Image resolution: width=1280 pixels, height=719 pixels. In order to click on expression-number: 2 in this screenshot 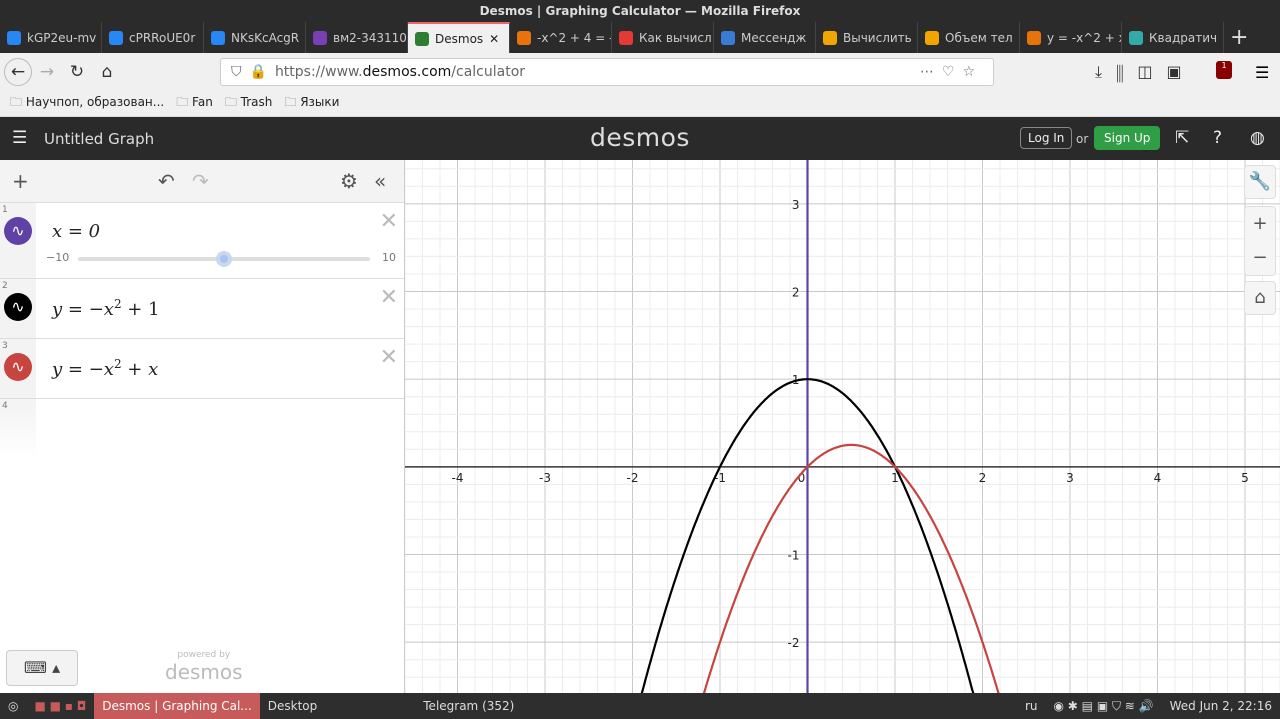, I will do `click(5, 286)`.